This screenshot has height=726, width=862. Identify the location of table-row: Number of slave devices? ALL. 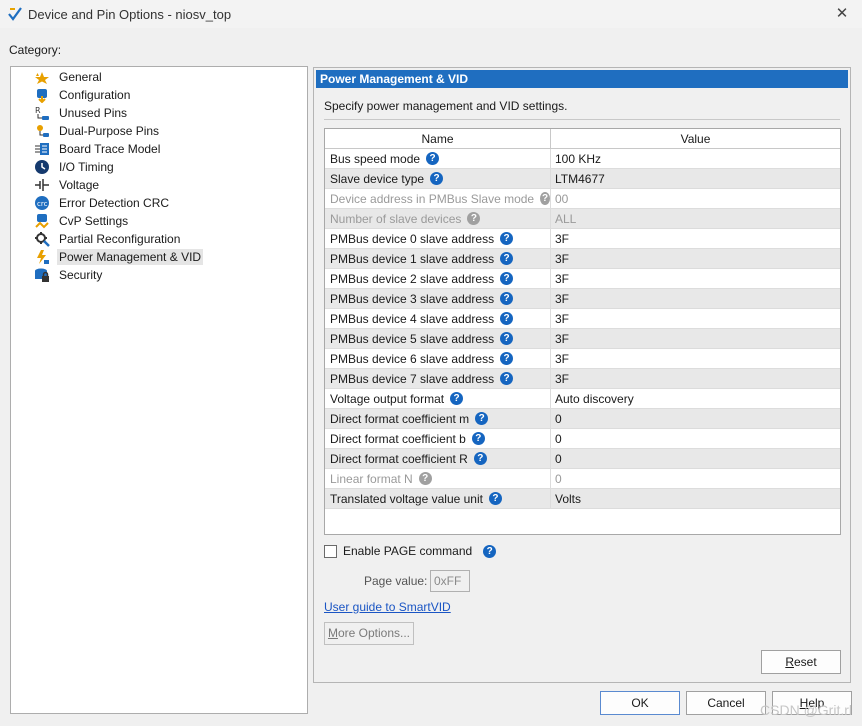
(582, 219).